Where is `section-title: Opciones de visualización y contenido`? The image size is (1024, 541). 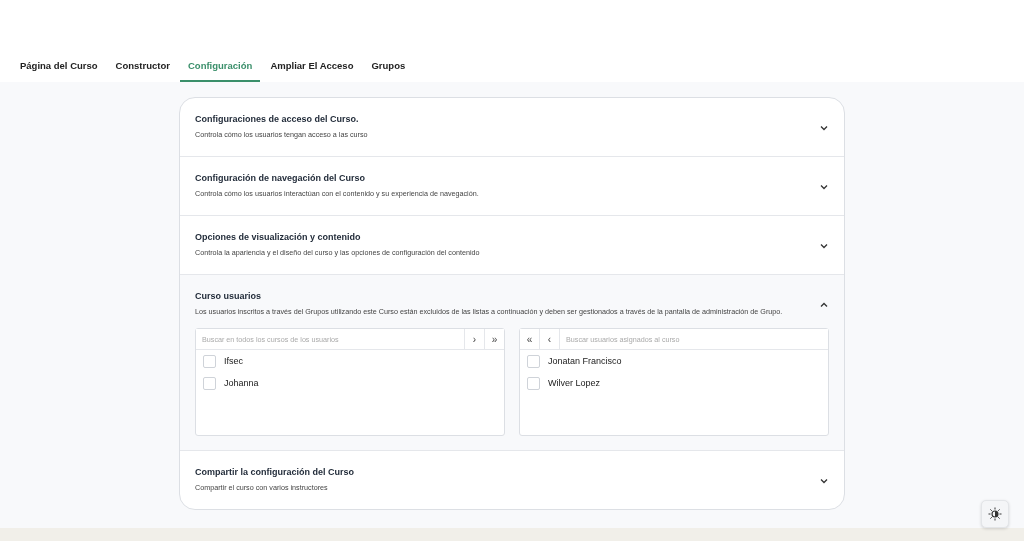
section-title: Opciones de visualización y contenido is located at coordinates (278, 237).